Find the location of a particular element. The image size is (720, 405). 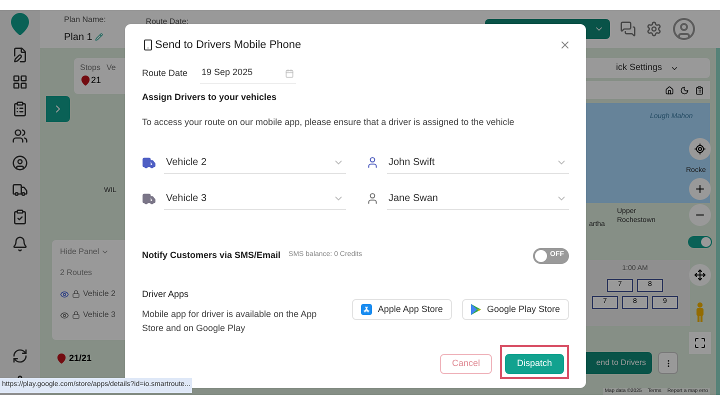

notify-label: Notify Customers via SMS/Email is located at coordinates (211, 255).